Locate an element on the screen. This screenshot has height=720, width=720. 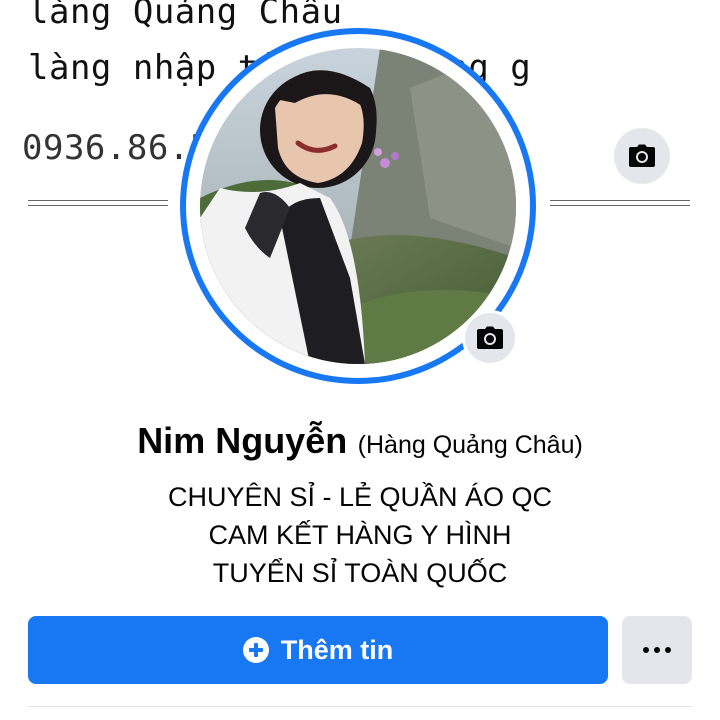
profile-name-row: Nim Nguyễn (Hàng Quảng Châu) is located at coordinates (360, 441).